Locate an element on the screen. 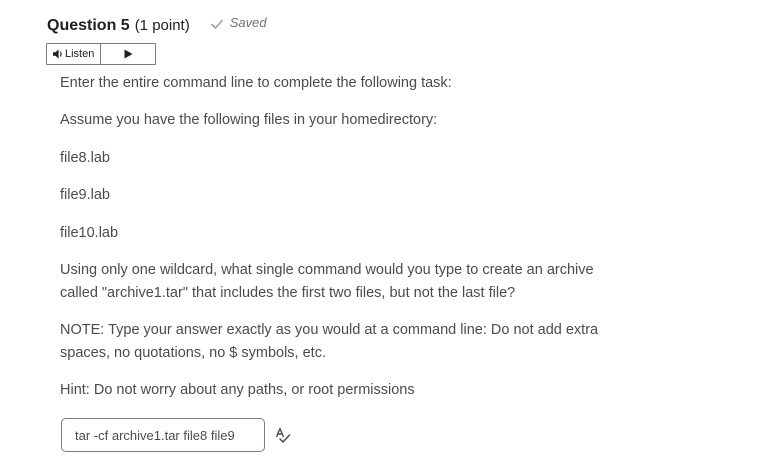 The width and height of the screenshot is (759, 469). check-icon is located at coordinates (216, 24).